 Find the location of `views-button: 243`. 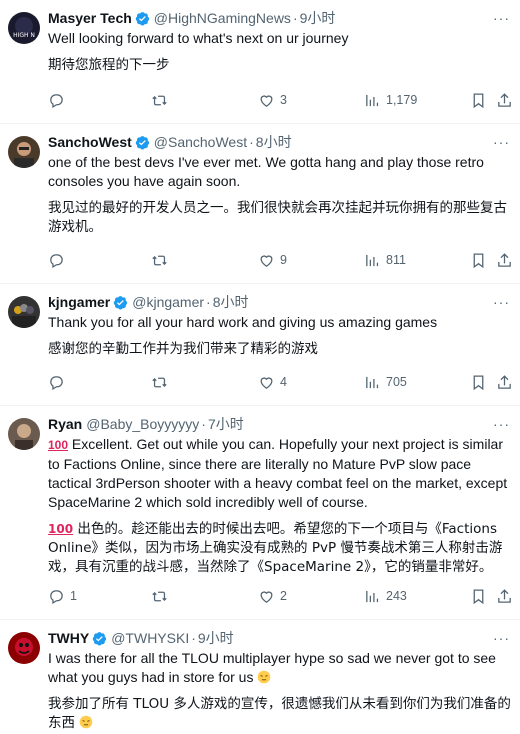

views-button: 243 is located at coordinates (385, 596).